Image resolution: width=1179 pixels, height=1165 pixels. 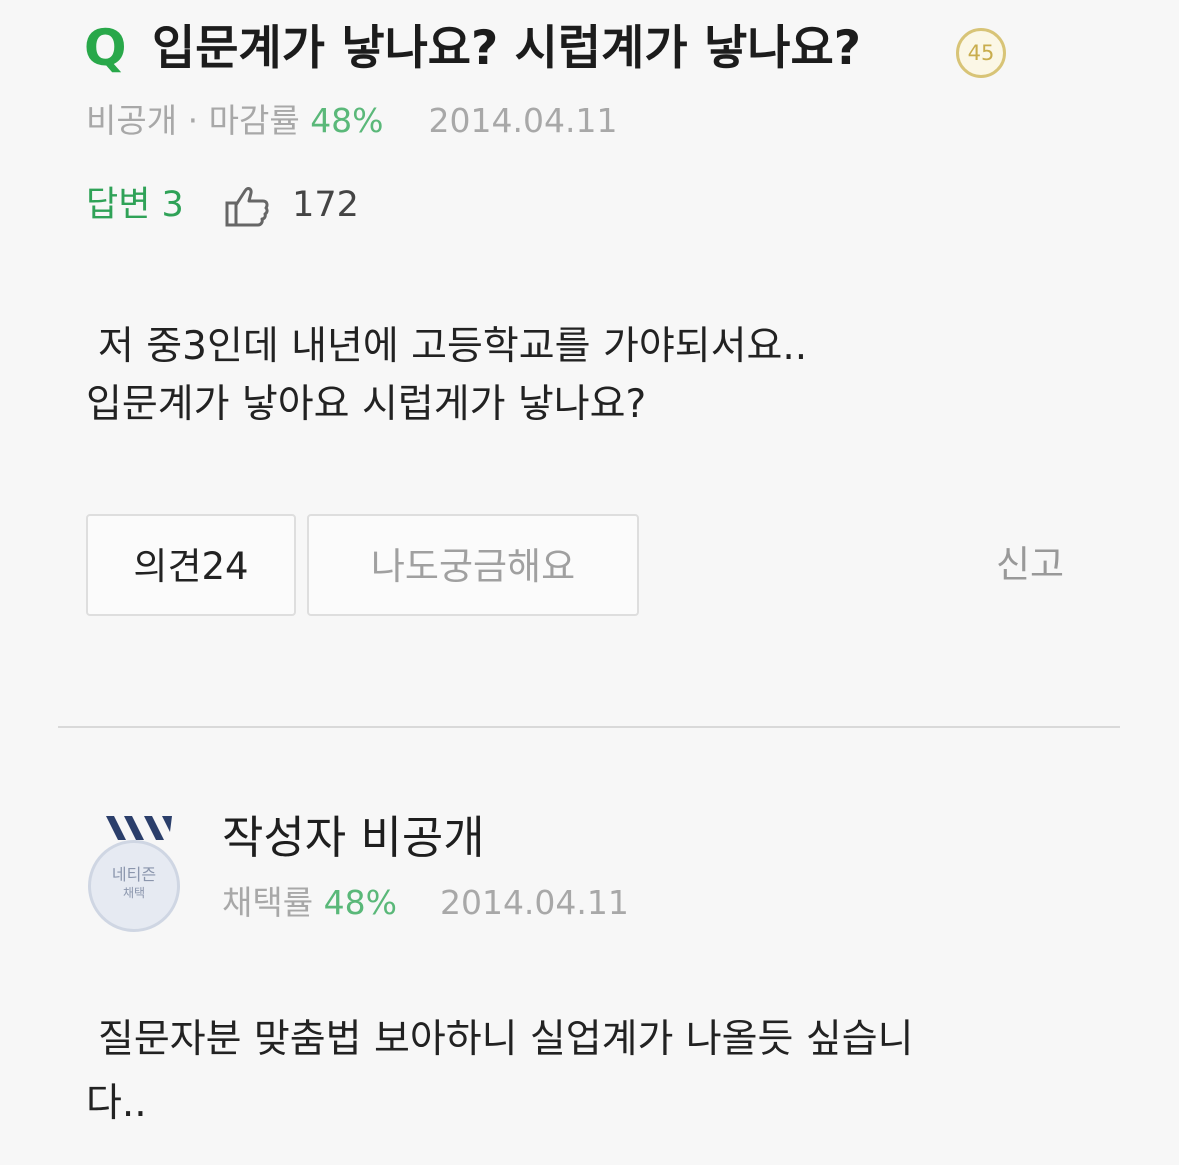 What do you see at coordinates (589, 727) in the screenshot?
I see `section-divider` at bounding box center [589, 727].